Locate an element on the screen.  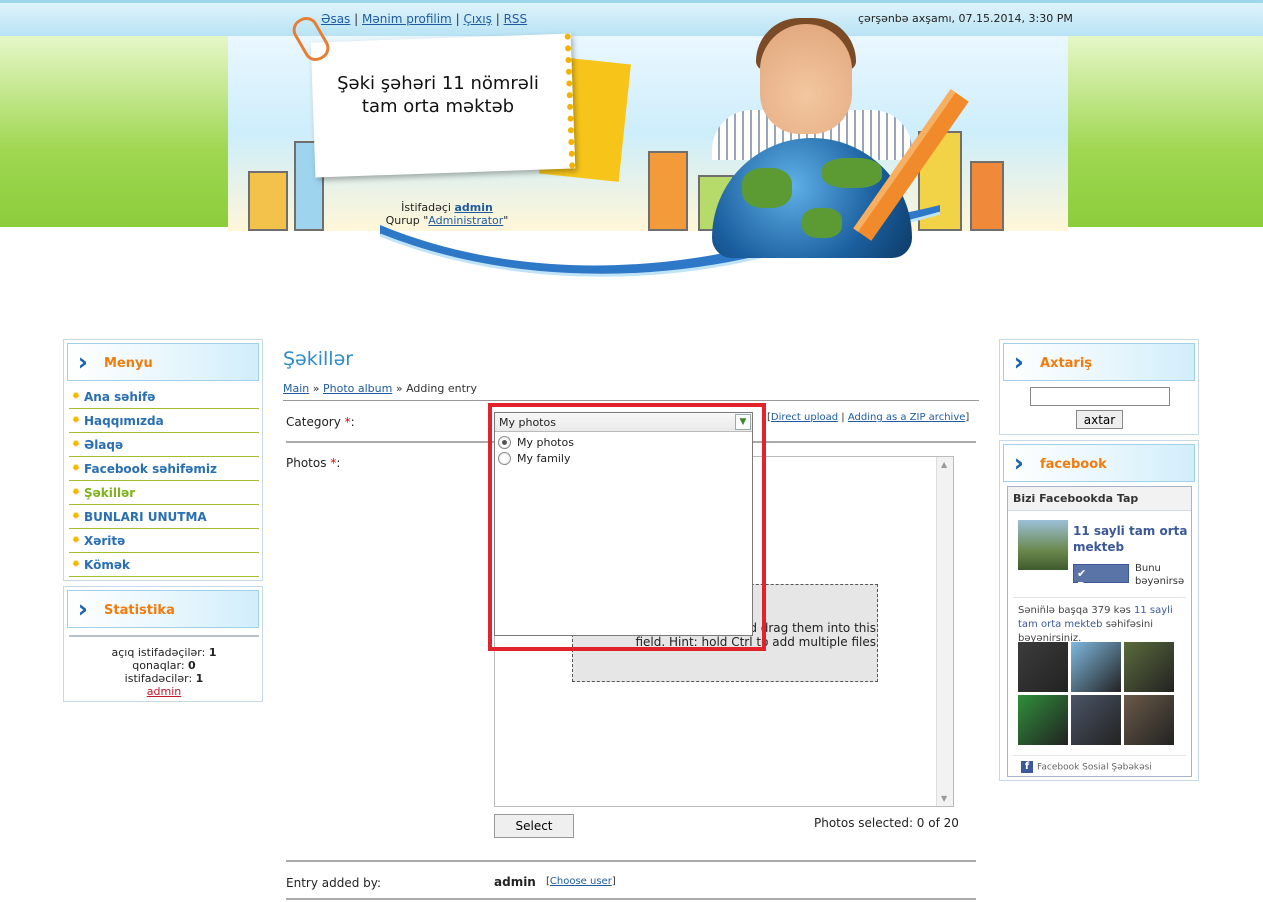
search-title: Axtariş is located at coordinates (1066, 363).